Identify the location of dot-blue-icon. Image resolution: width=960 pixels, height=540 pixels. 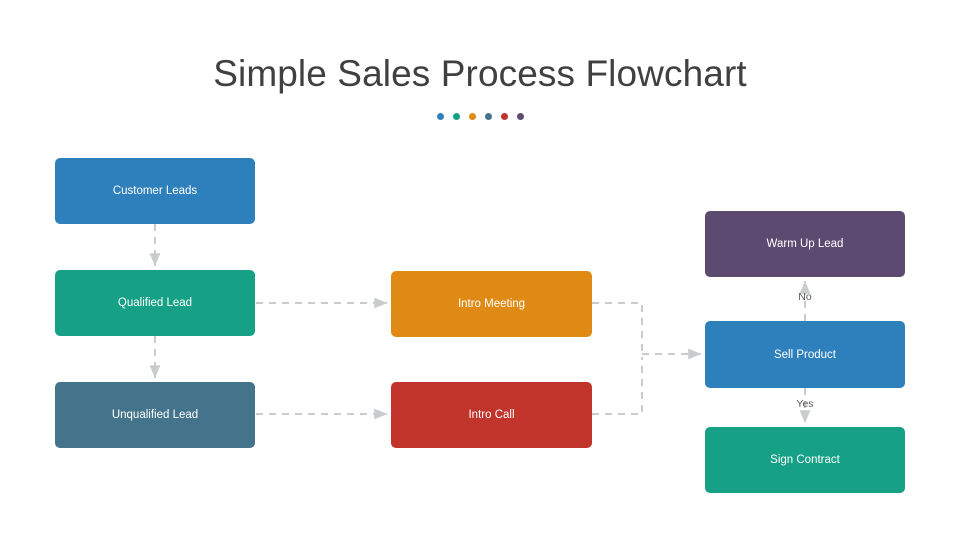
(440, 116).